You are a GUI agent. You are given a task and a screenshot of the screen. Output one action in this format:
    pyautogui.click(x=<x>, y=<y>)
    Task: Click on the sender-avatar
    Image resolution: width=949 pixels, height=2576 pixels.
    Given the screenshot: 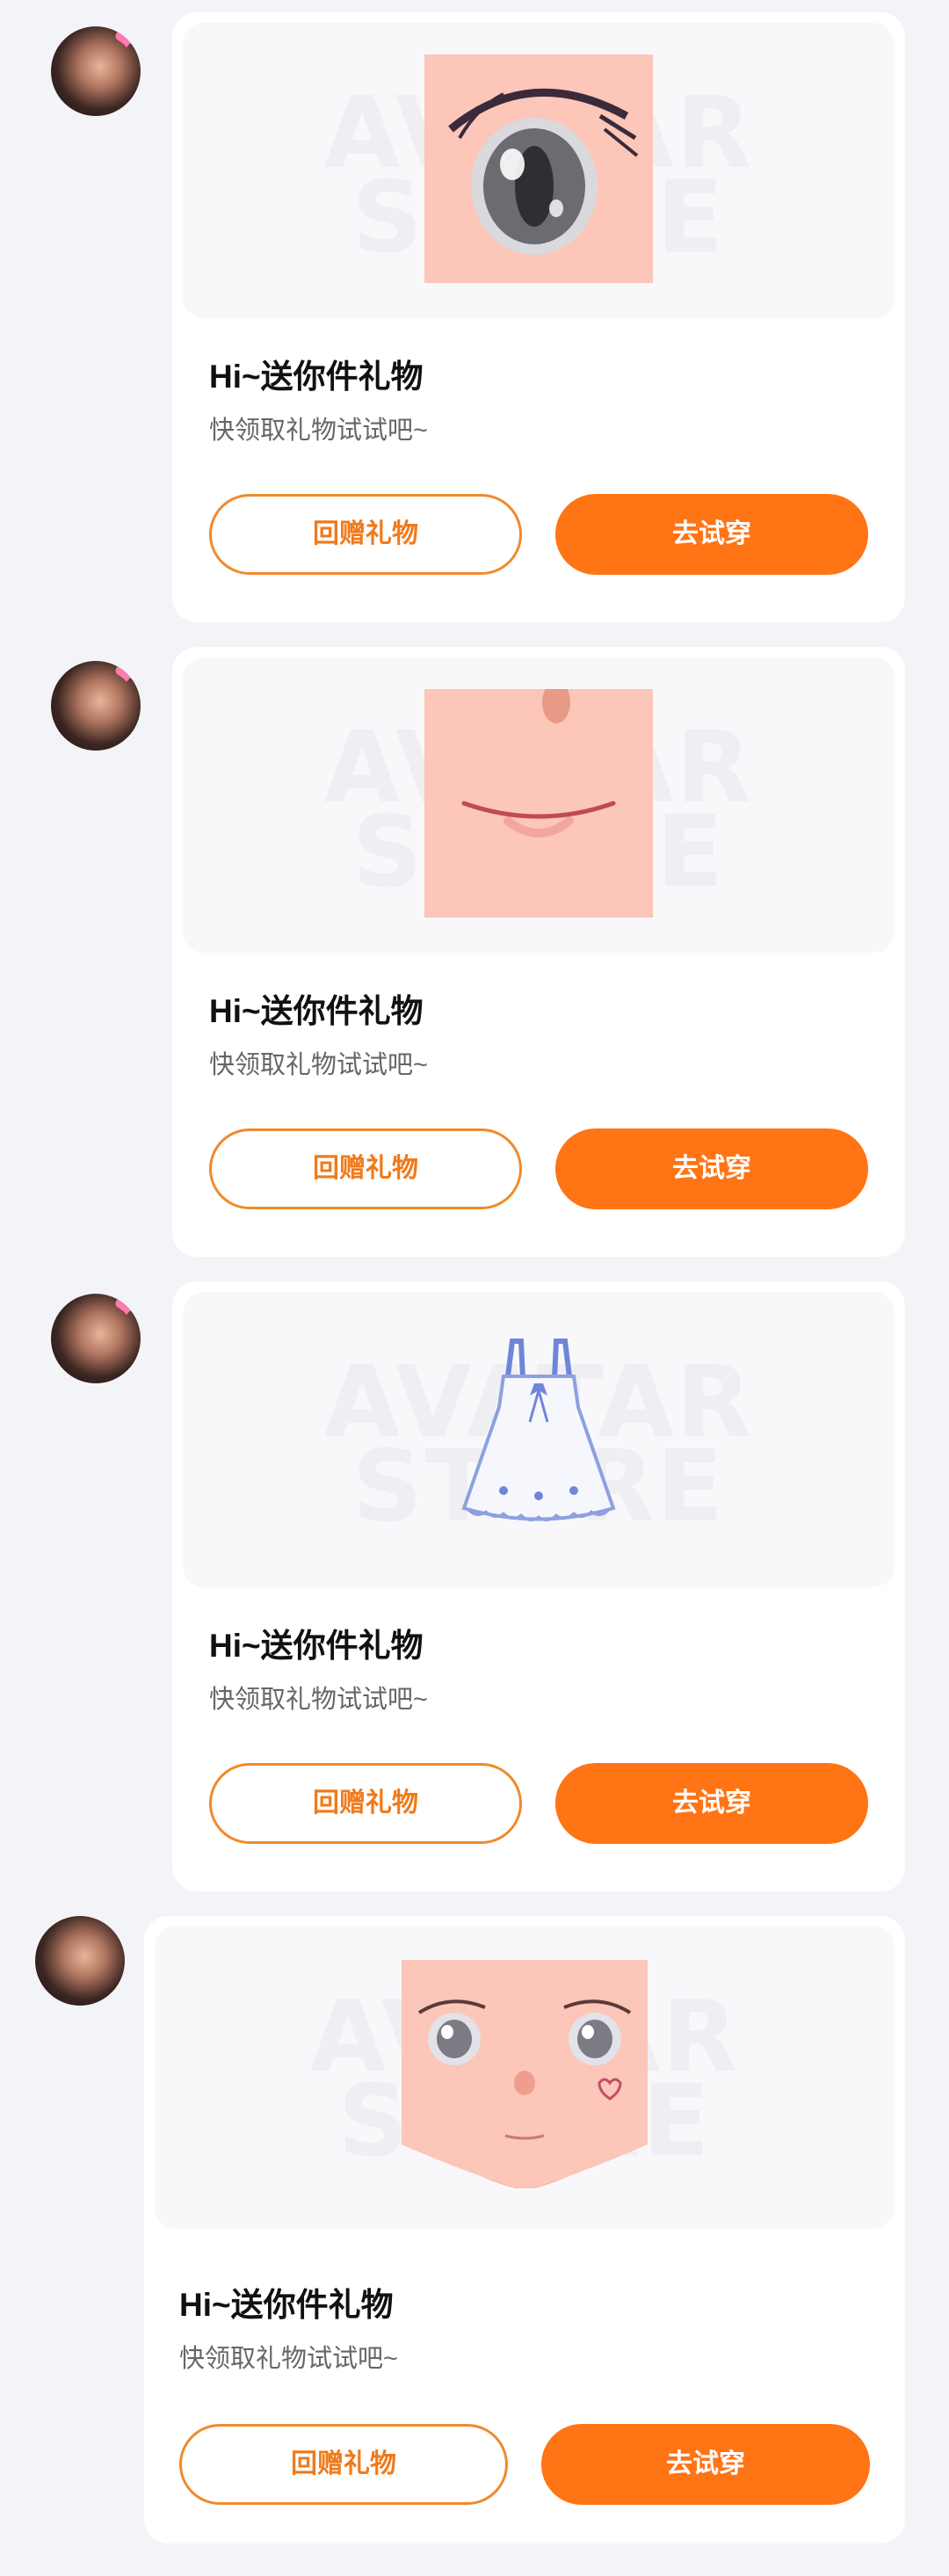 What is the action you would take?
    pyautogui.click(x=80, y=1961)
    